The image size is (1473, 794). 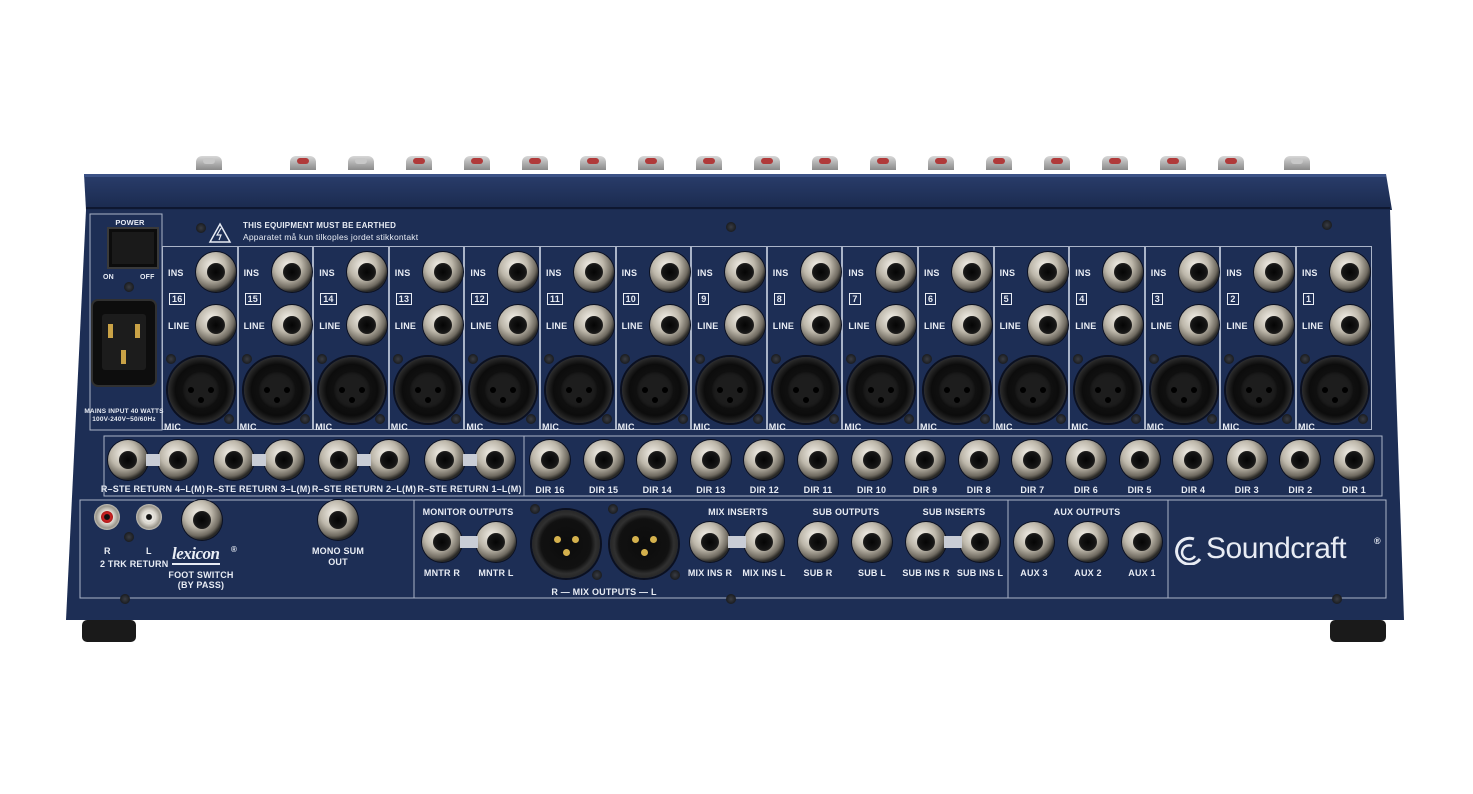 I want to click on rca-2trk-r, so click(x=107, y=517).